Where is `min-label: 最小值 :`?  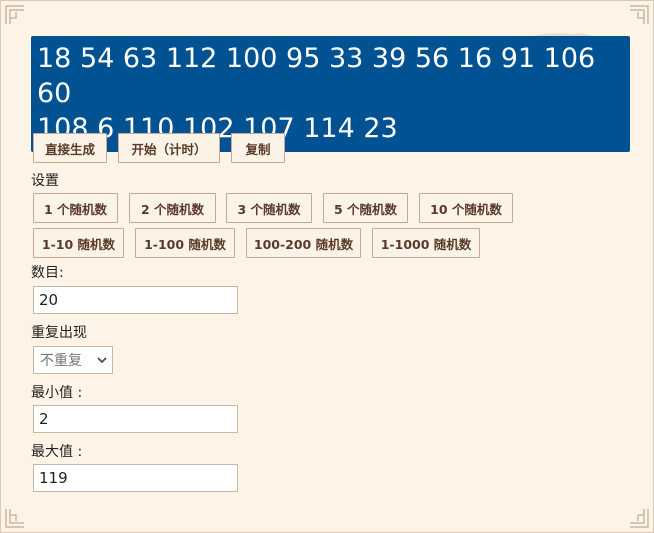 min-label: 最小值 : is located at coordinates (57, 393).